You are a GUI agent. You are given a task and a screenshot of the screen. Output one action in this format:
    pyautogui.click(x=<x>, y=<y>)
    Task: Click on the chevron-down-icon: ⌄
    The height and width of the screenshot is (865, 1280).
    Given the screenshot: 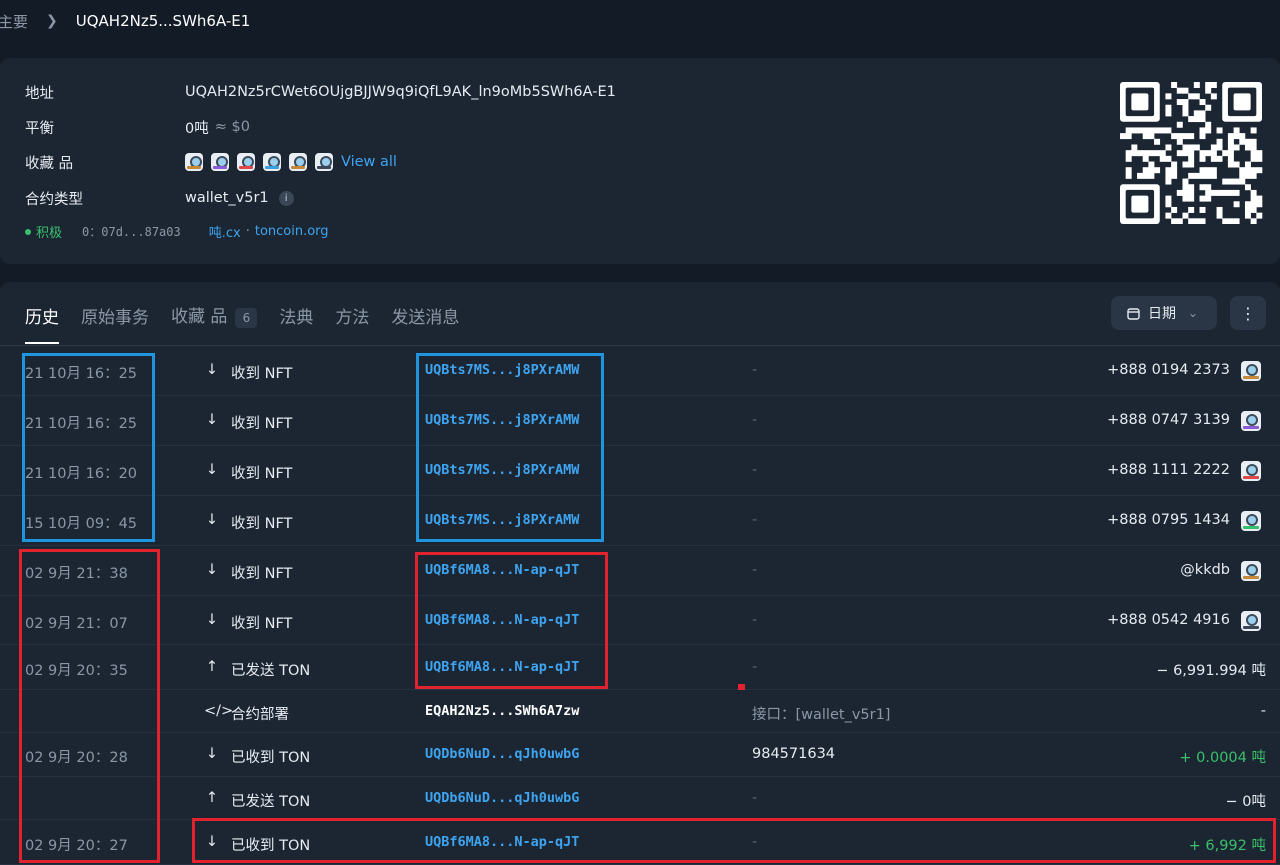 What is the action you would take?
    pyautogui.click(x=1193, y=313)
    